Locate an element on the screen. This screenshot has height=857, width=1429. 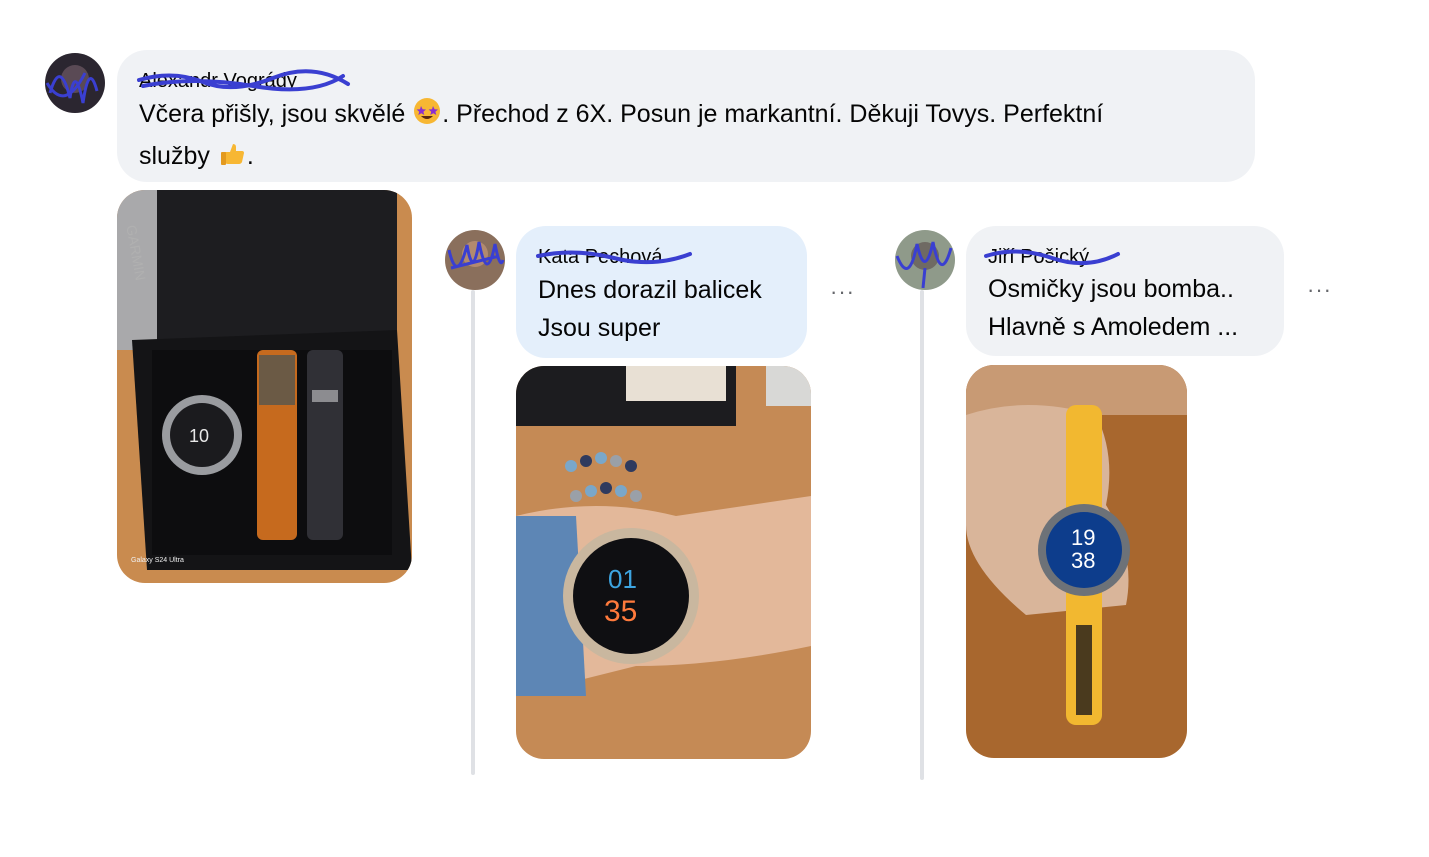
reply1-thread-line is located at coordinates (473, 532).